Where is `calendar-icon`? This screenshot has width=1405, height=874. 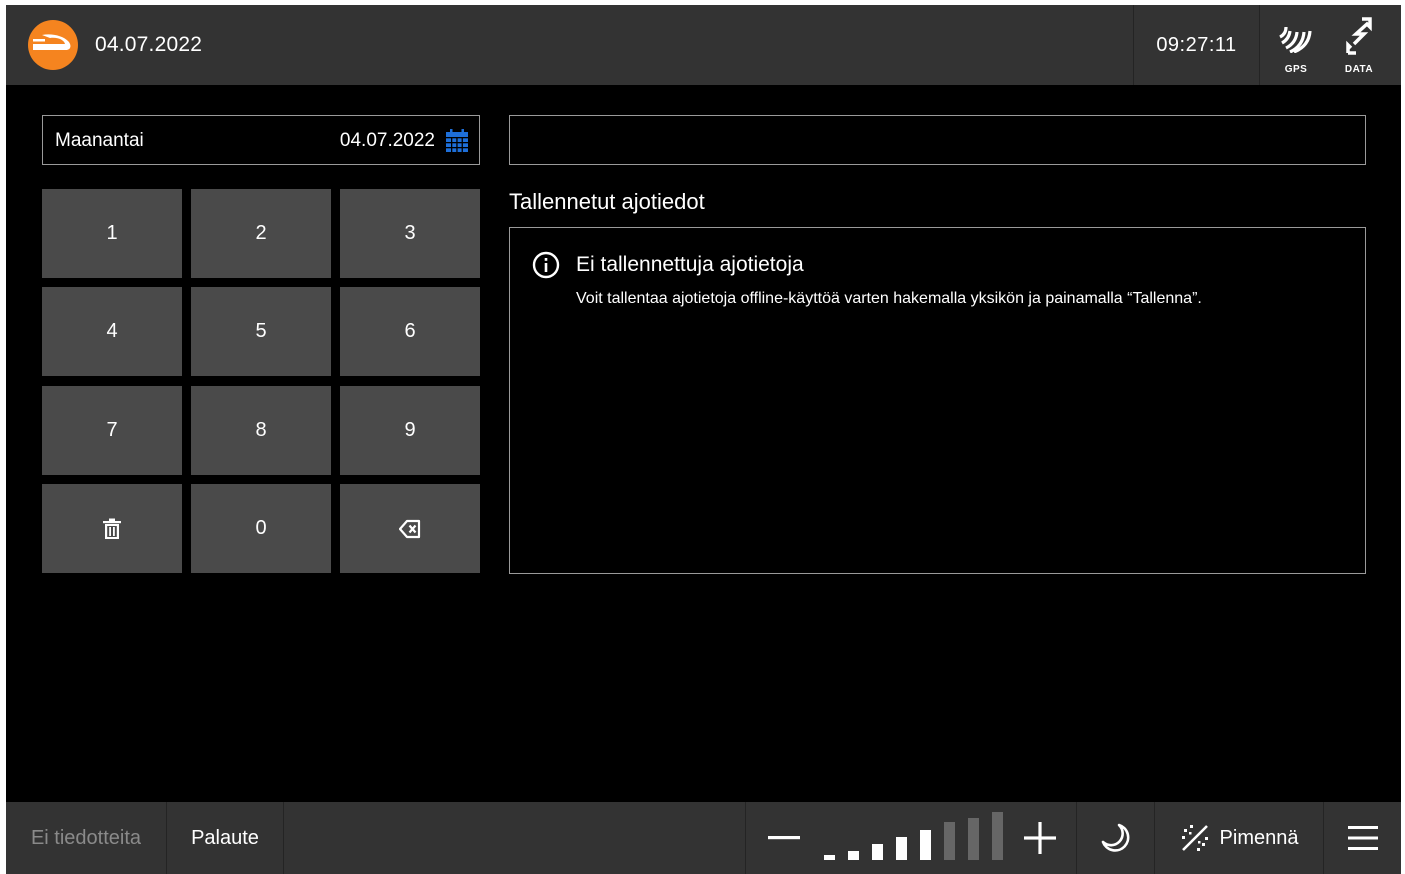 calendar-icon is located at coordinates (457, 141).